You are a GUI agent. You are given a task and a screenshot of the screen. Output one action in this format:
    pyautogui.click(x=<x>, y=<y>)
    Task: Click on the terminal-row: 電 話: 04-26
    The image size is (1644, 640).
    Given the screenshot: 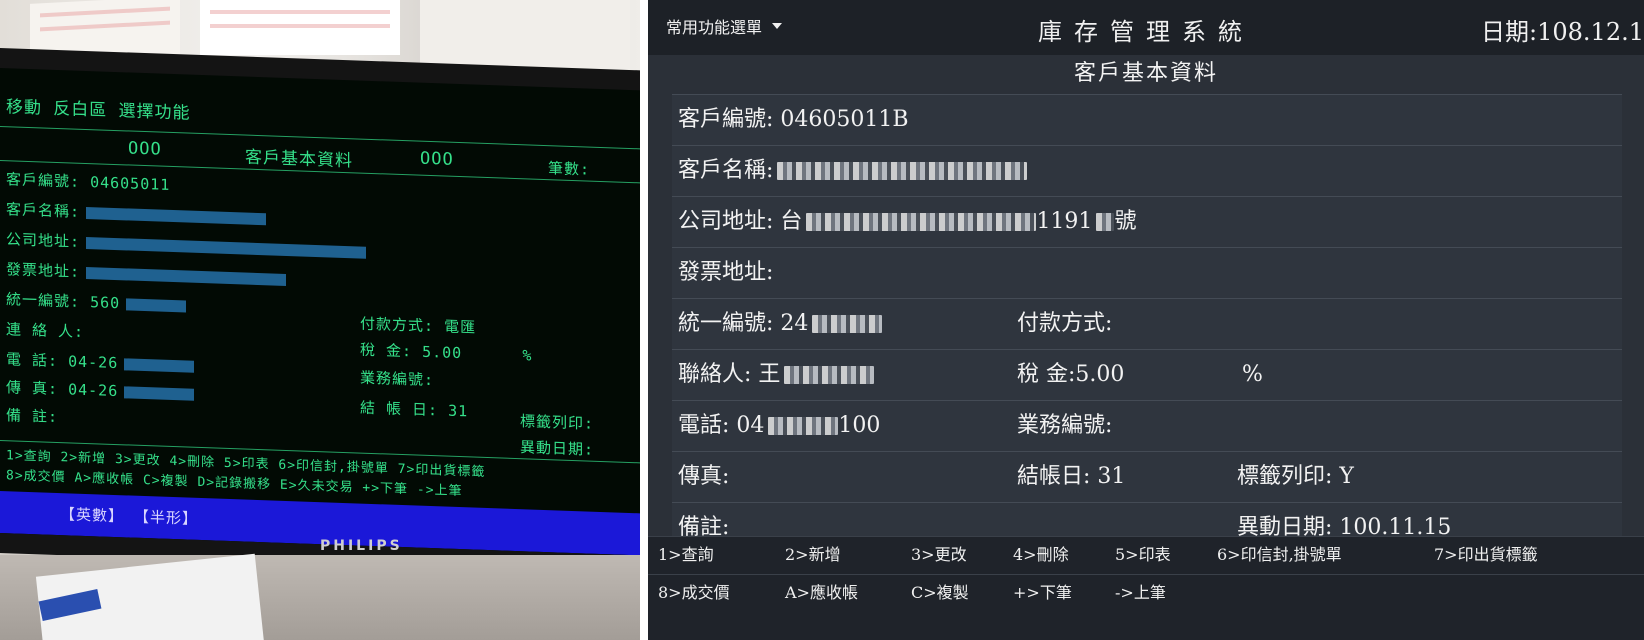 What is the action you would take?
    pyautogui.click(x=100, y=362)
    